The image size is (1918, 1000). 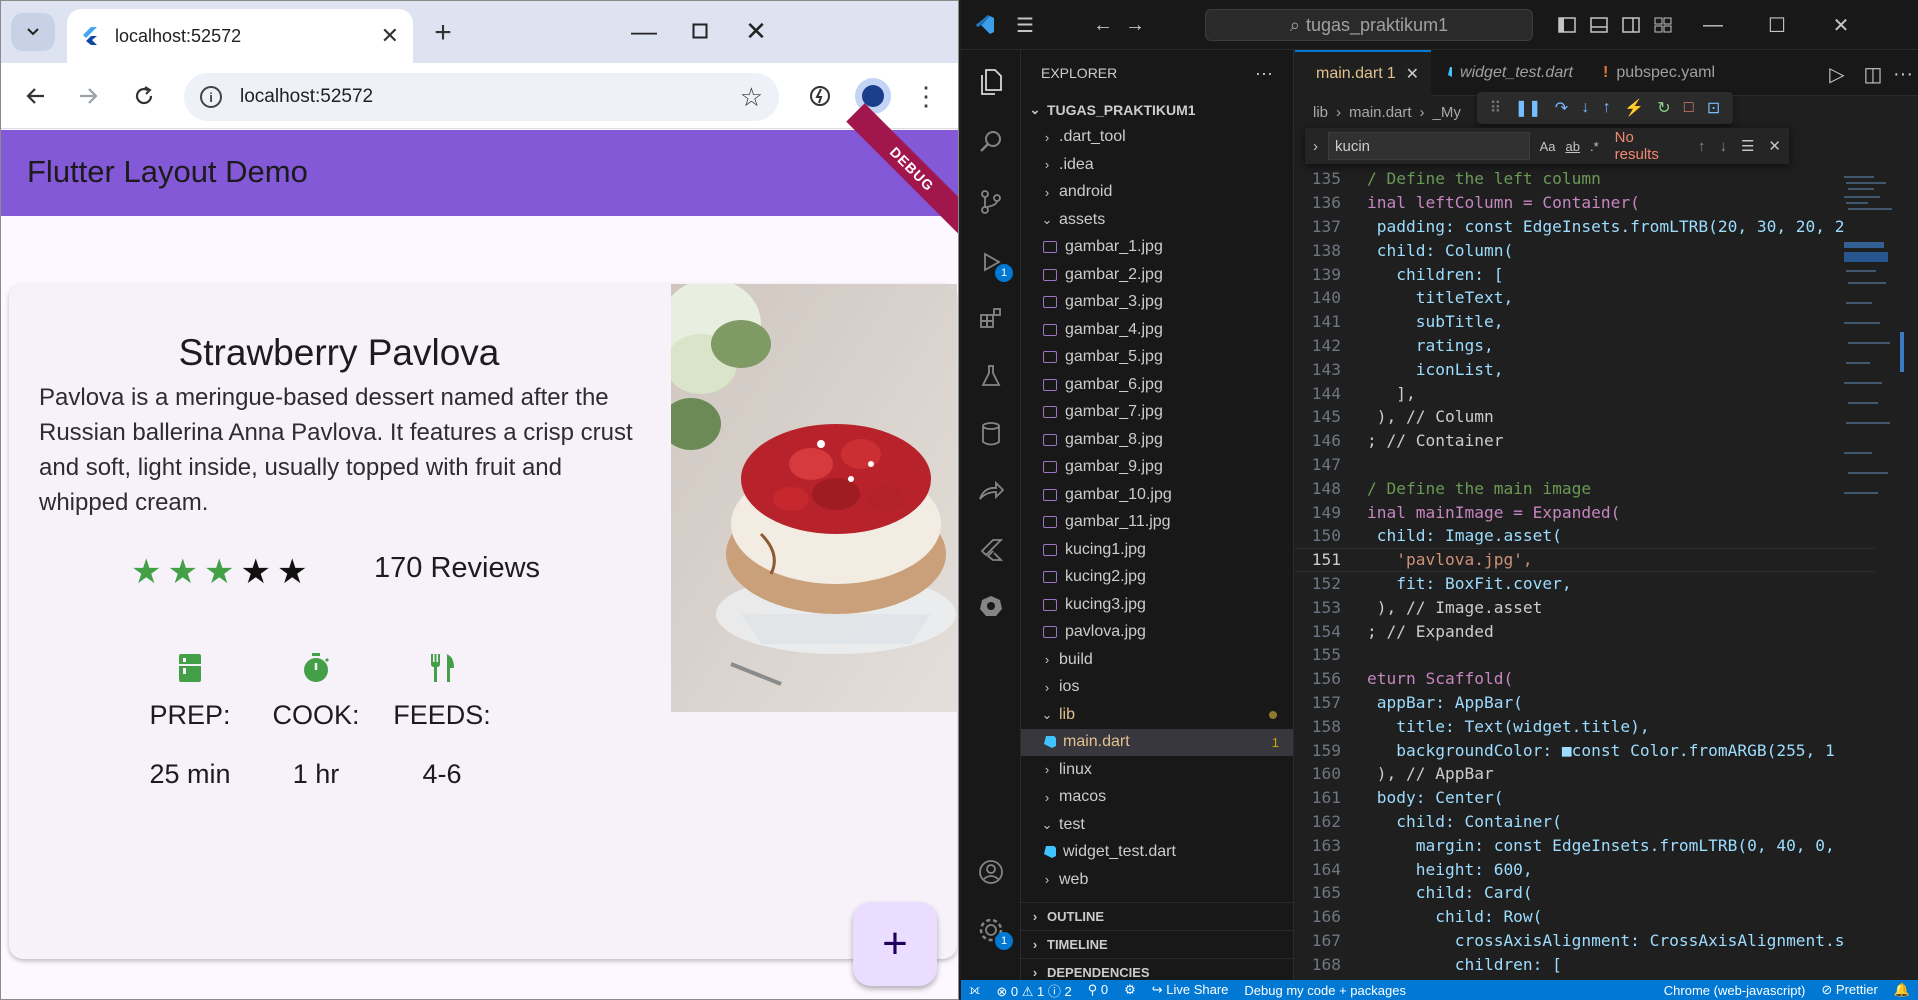 I want to click on tab-widget-test: widget_test.dart, so click(x=1510, y=73).